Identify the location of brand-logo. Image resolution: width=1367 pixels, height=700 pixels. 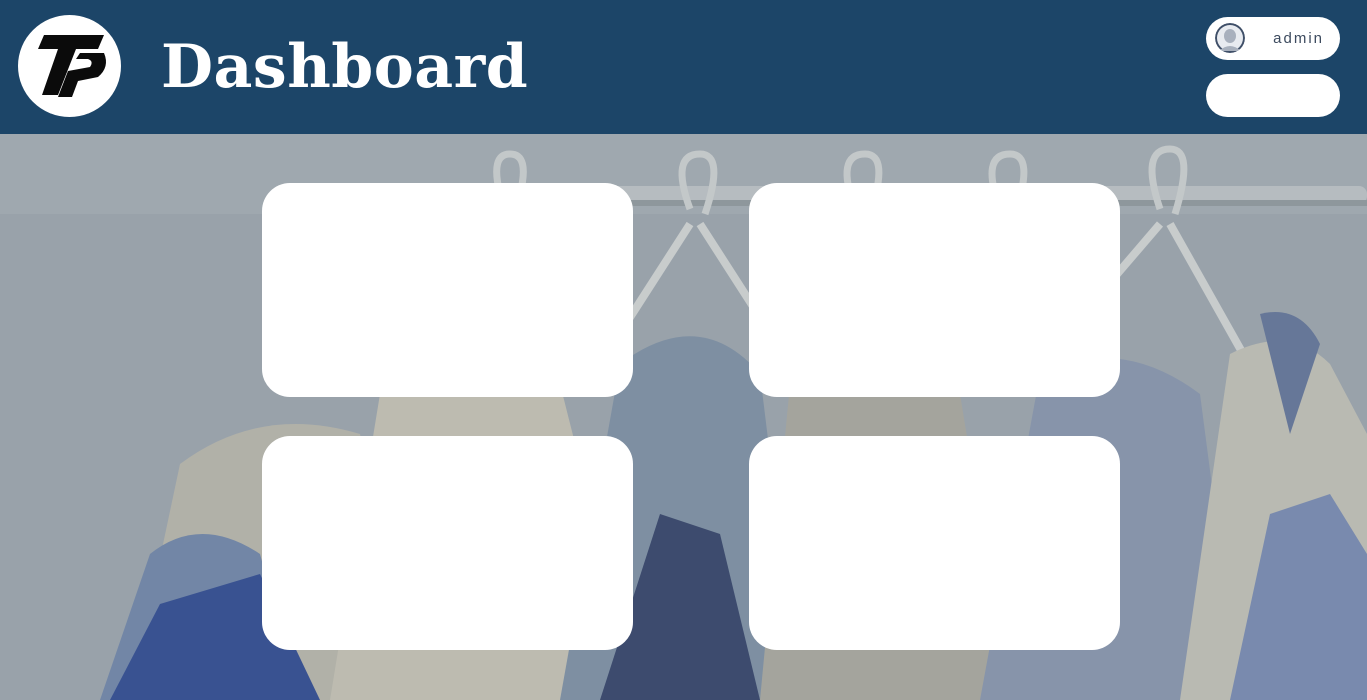
(69, 66).